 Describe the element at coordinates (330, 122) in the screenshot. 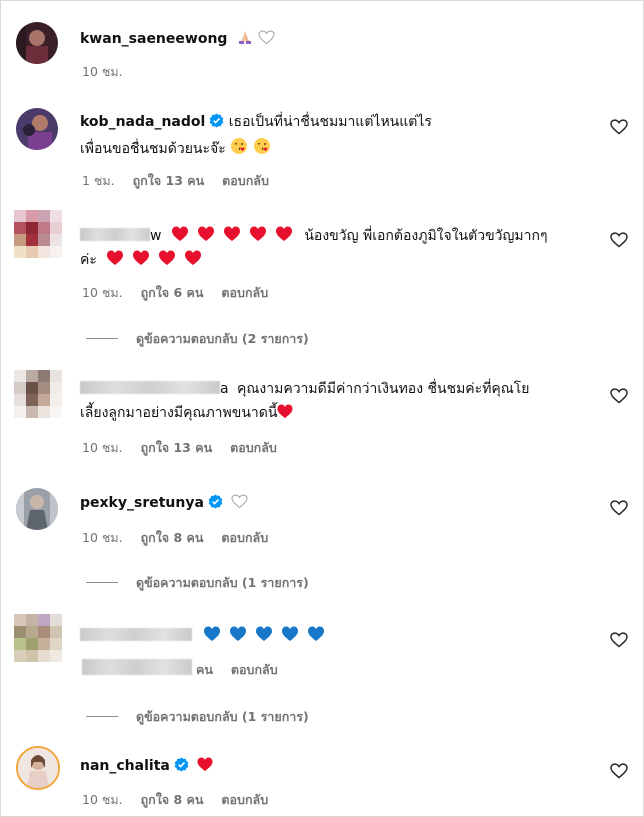

I see `comment-text: เธอเป็นที่น่าชื่นชมมาแต่ไหนแต่ไร` at that location.